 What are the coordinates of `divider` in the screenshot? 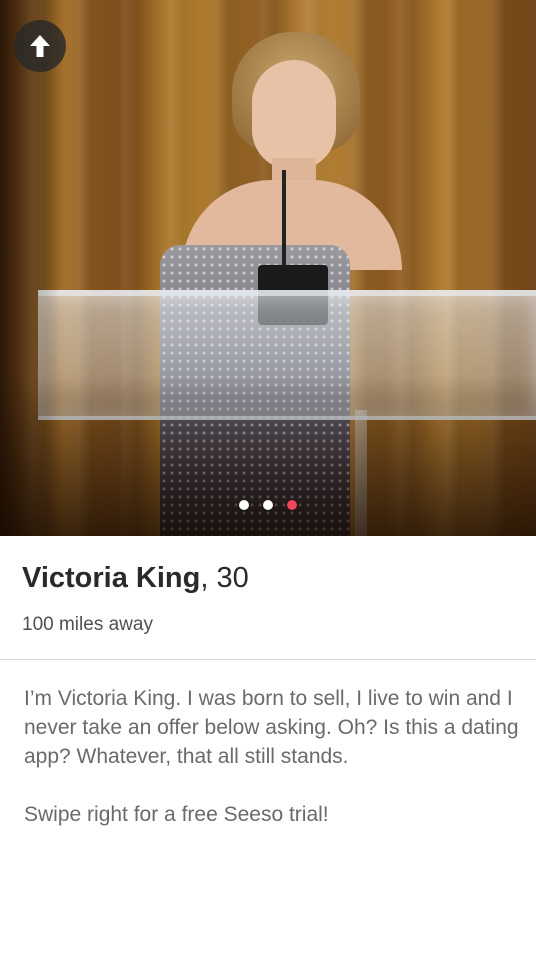 It's located at (268, 659).